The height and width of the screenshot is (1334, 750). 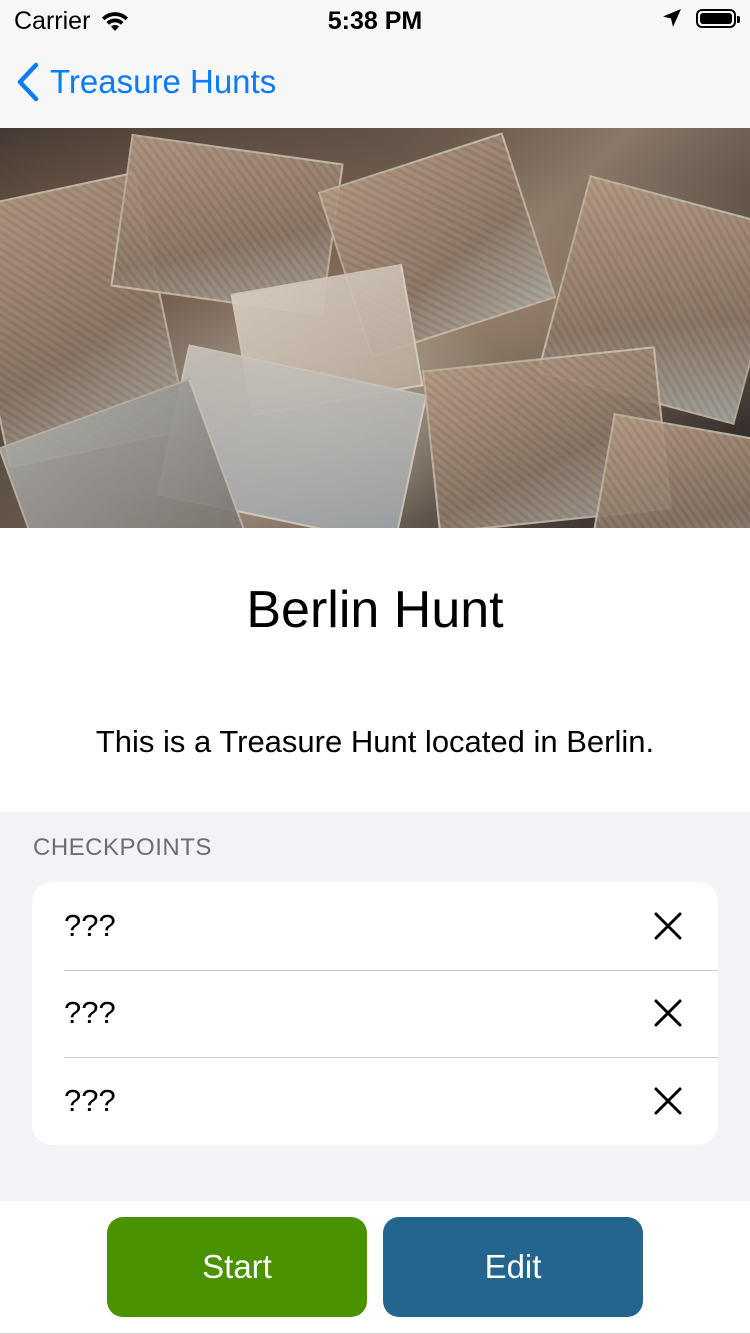 What do you see at coordinates (669, 470) in the screenshot?
I see `map-sheet` at bounding box center [669, 470].